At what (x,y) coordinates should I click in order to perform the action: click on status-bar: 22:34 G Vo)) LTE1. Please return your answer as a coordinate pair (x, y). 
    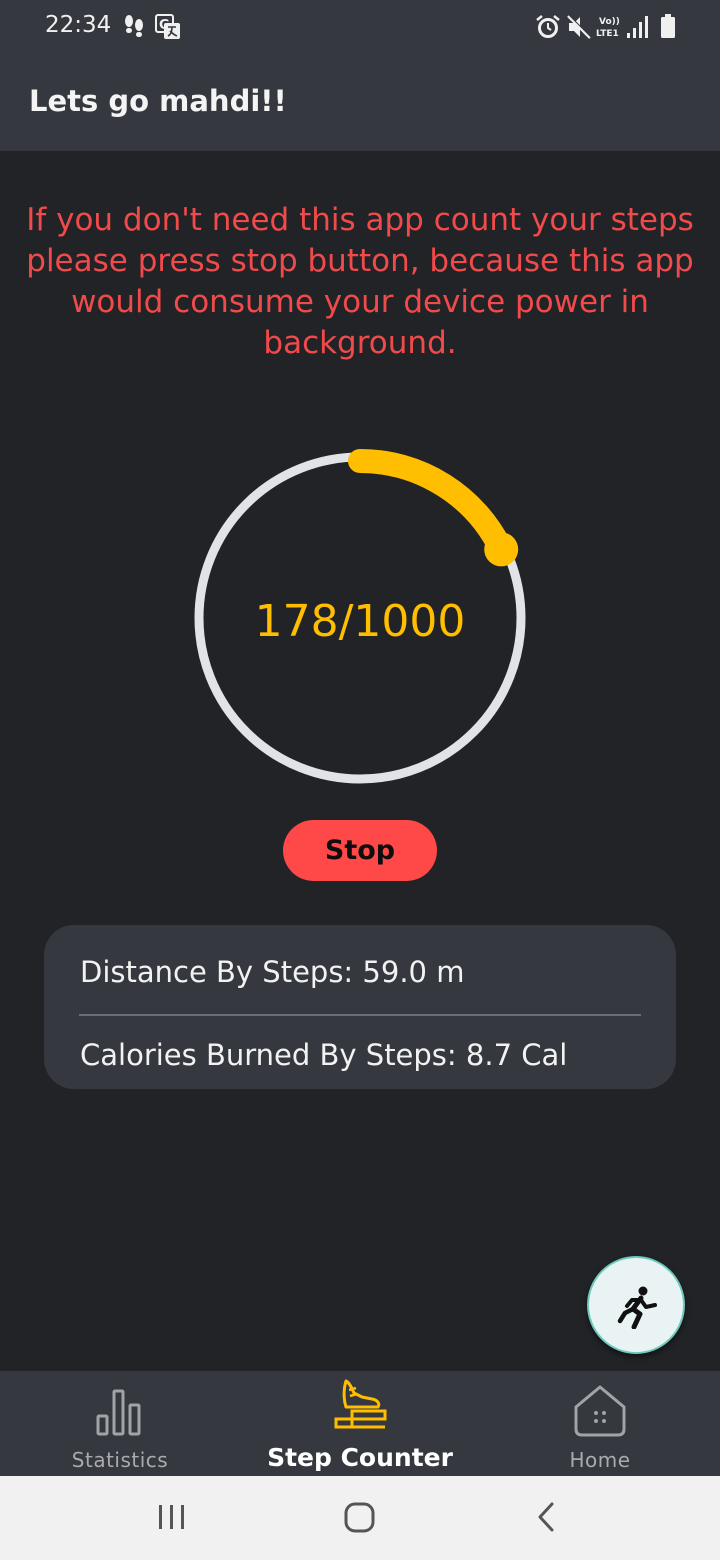
    Looking at the image, I should click on (360, 27).